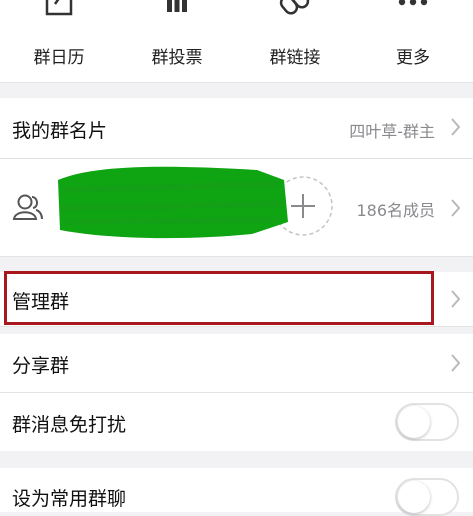 This screenshot has width=473, height=516. What do you see at coordinates (413, 41) in the screenshot?
I see `shortcut-more: 更多` at bounding box center [413, 41].